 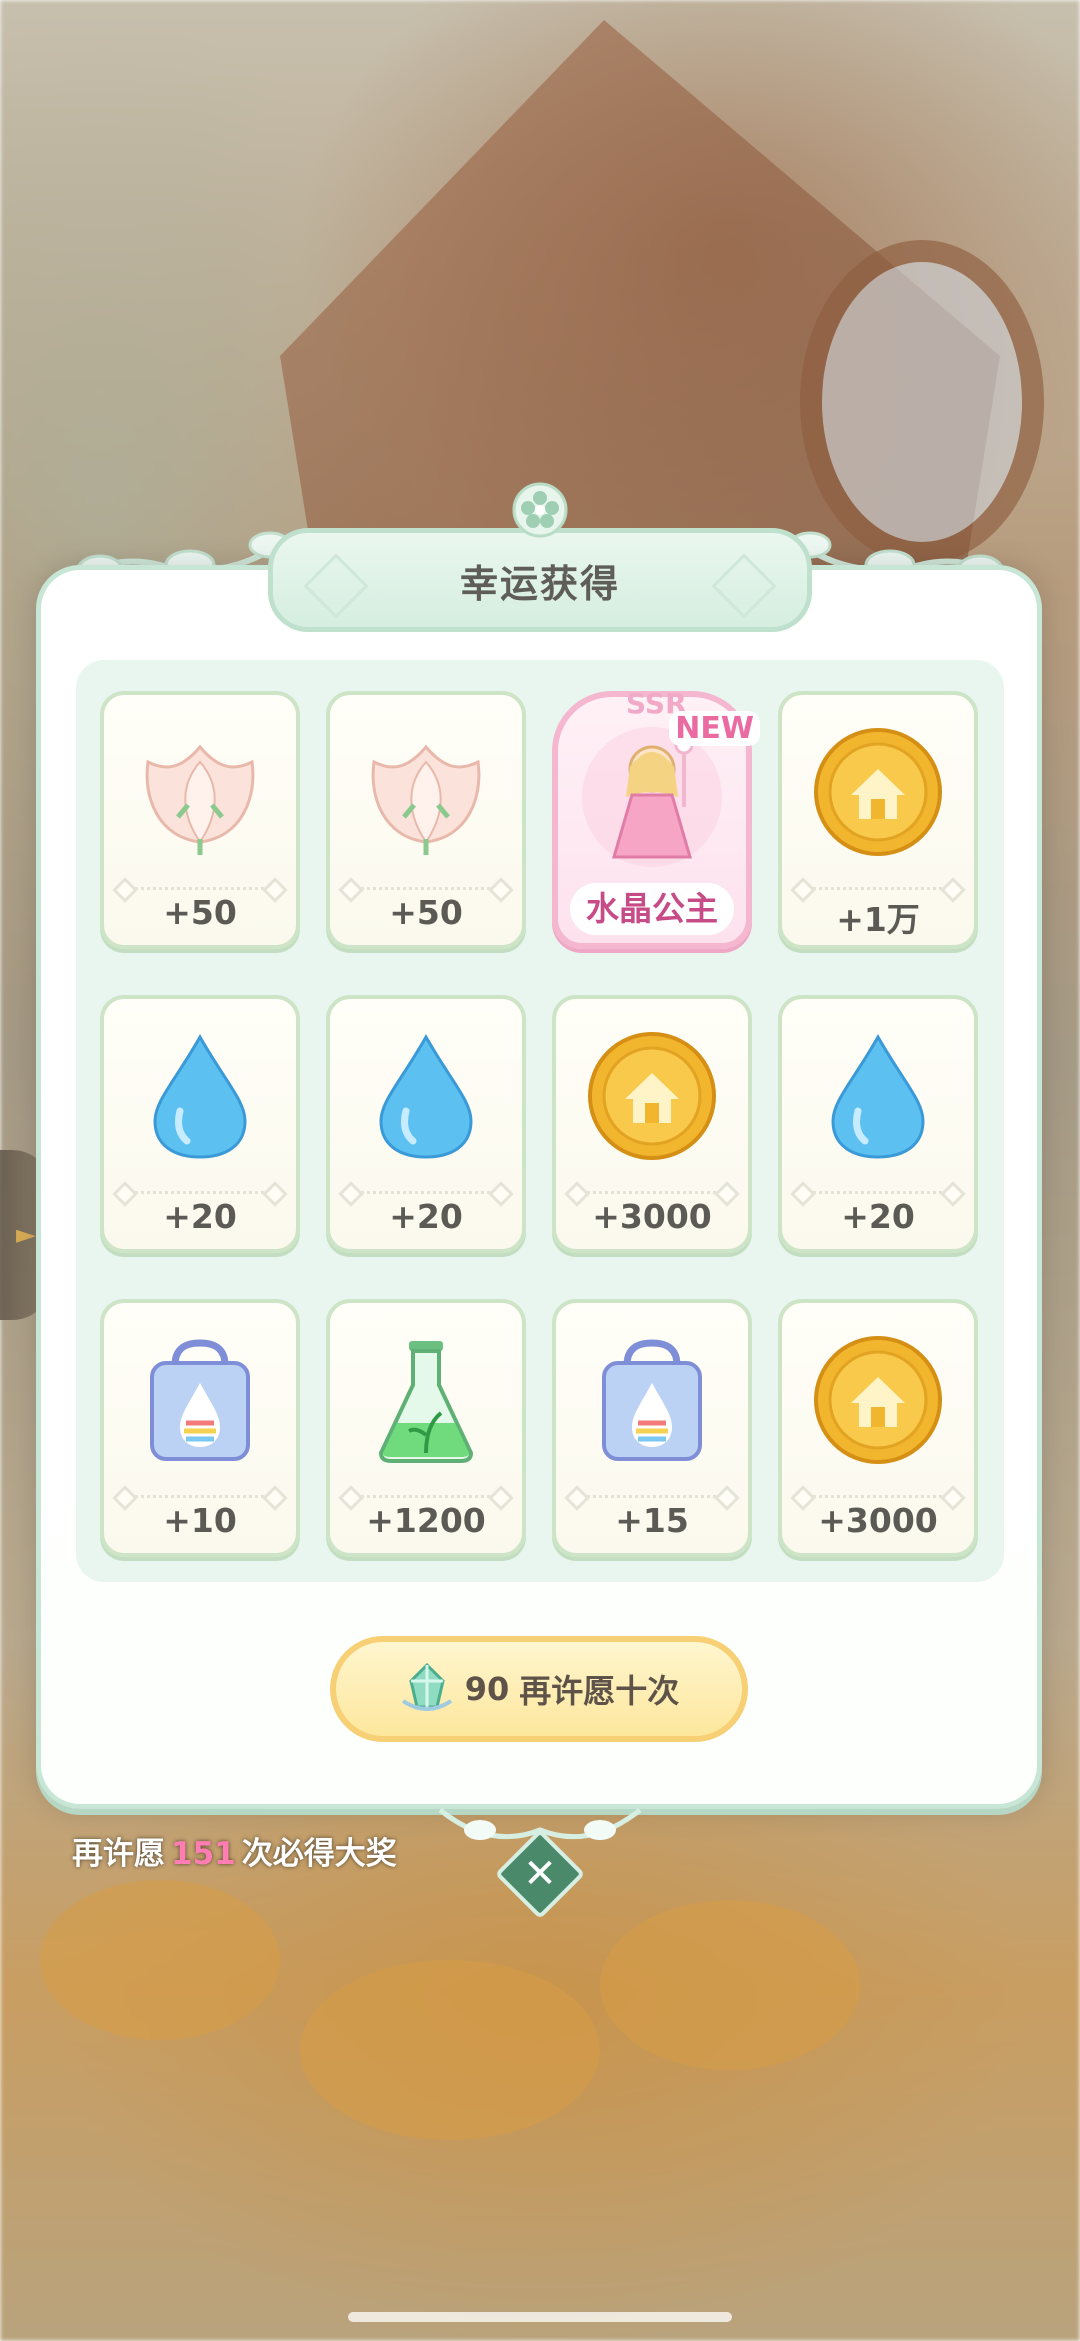 What do you see at coordinates (878, 919) in the screenshot?
I see `reward-amount: +1万` at bounding box center [878, 919].